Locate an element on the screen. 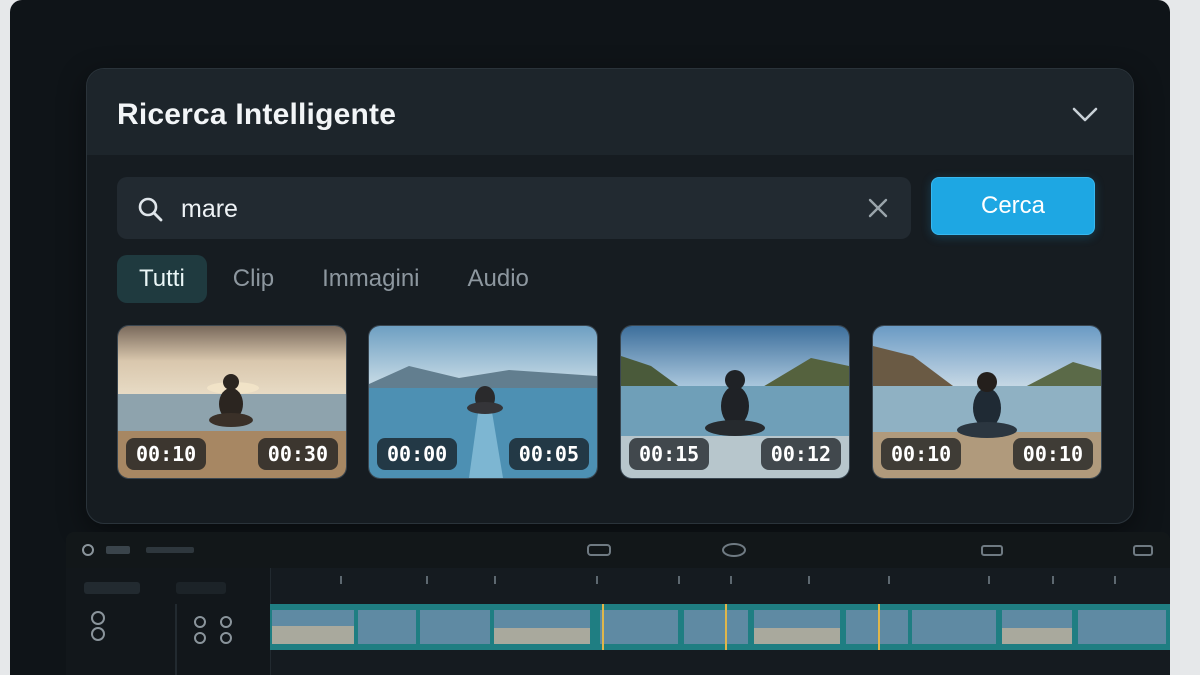 The height and width of the screenshot is (675, 1200). result-thumbnail: 00:10 00:10 is located at coordinates (987, 402).